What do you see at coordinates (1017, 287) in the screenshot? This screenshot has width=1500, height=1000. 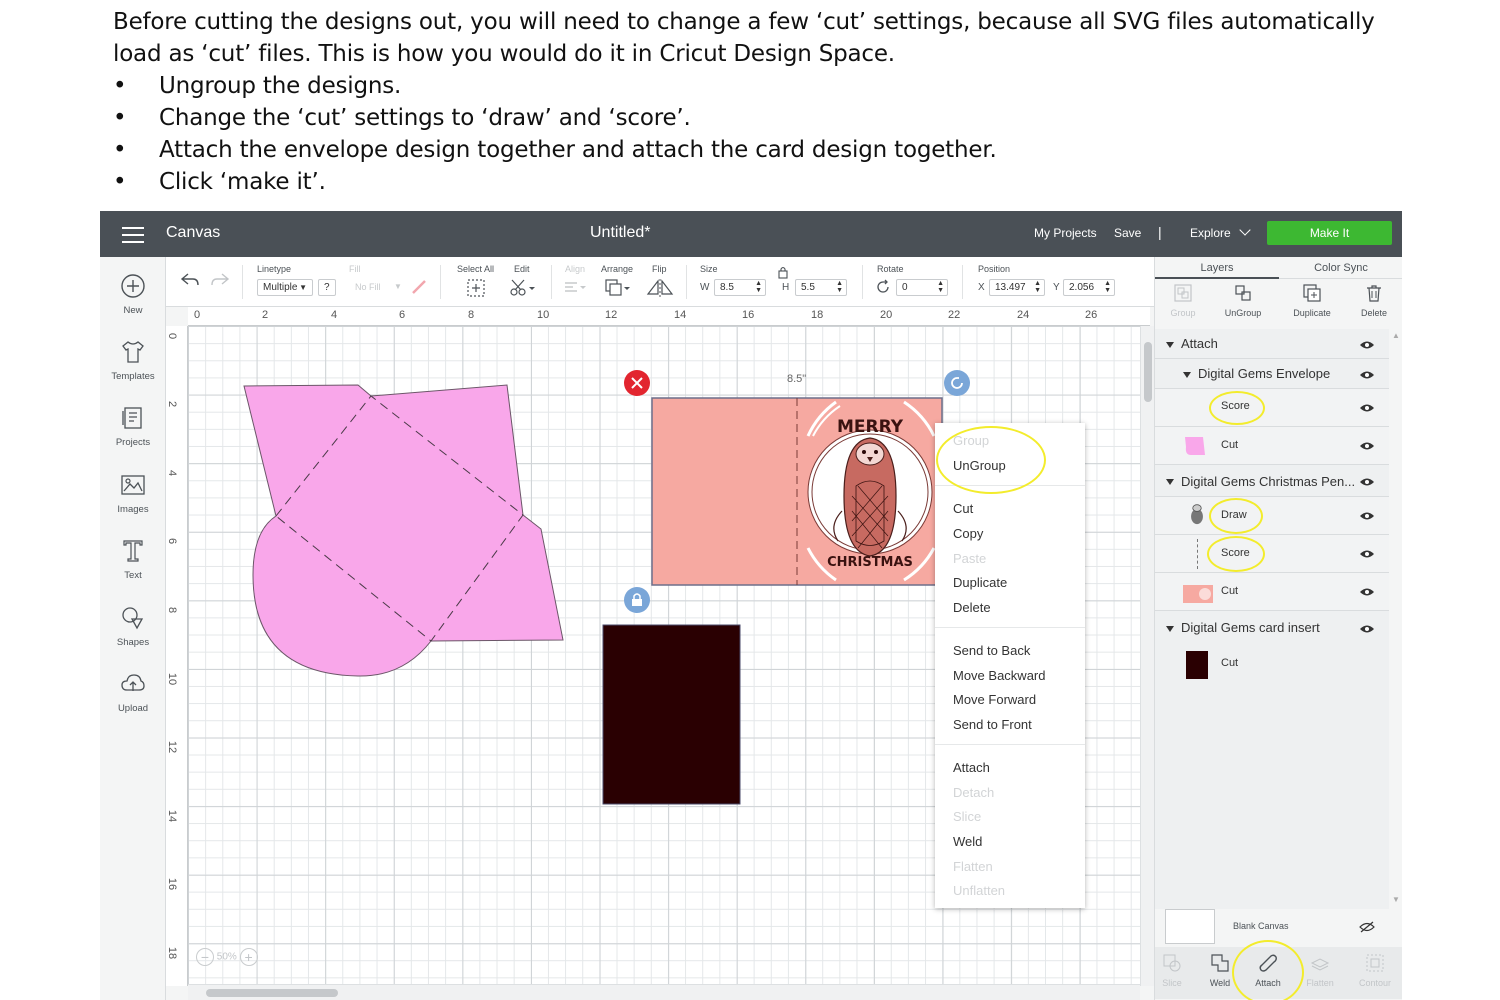 I see `x-input: 13.497 ▲ ▼` at bounding box center [1017, 287].